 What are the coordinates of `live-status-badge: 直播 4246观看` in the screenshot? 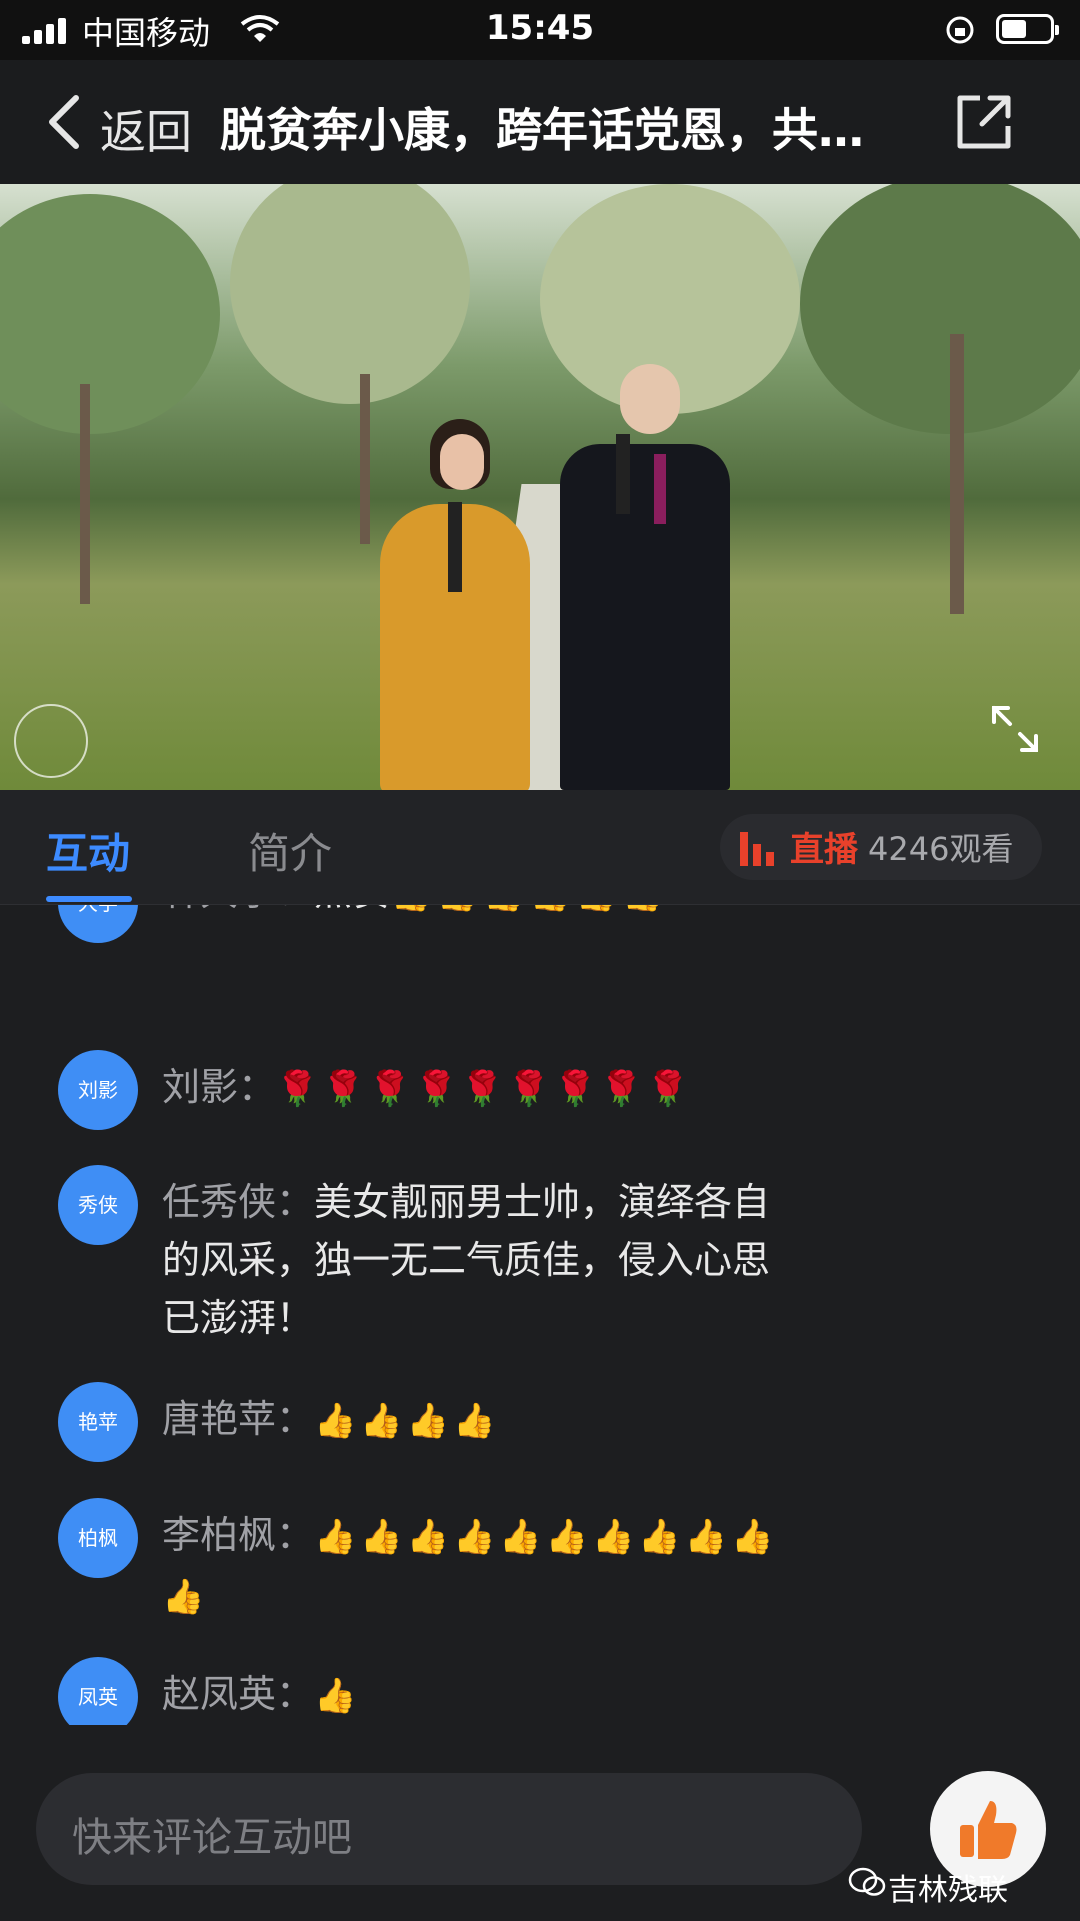 It's located at (881, 847).